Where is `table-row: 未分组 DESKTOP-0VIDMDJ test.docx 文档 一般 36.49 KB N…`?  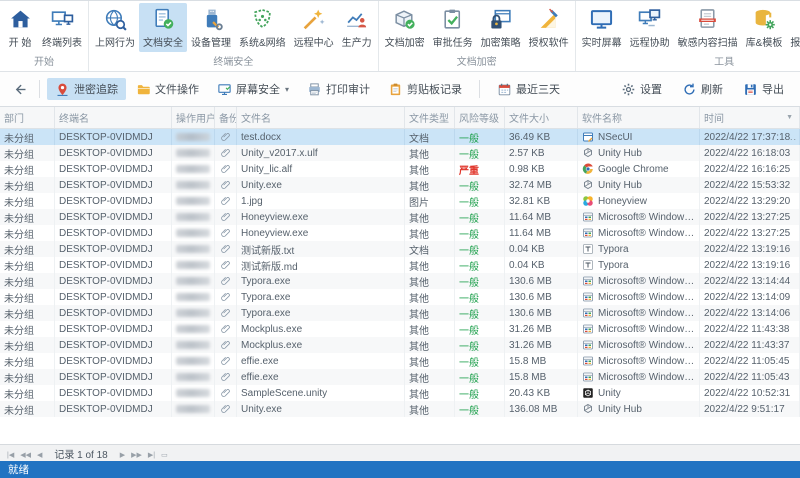
table-row: 未分组 DESKTOP-0VIDMDJ test.docx 文档 一般 36.49 KB N… is located at coordinates (400, 137).